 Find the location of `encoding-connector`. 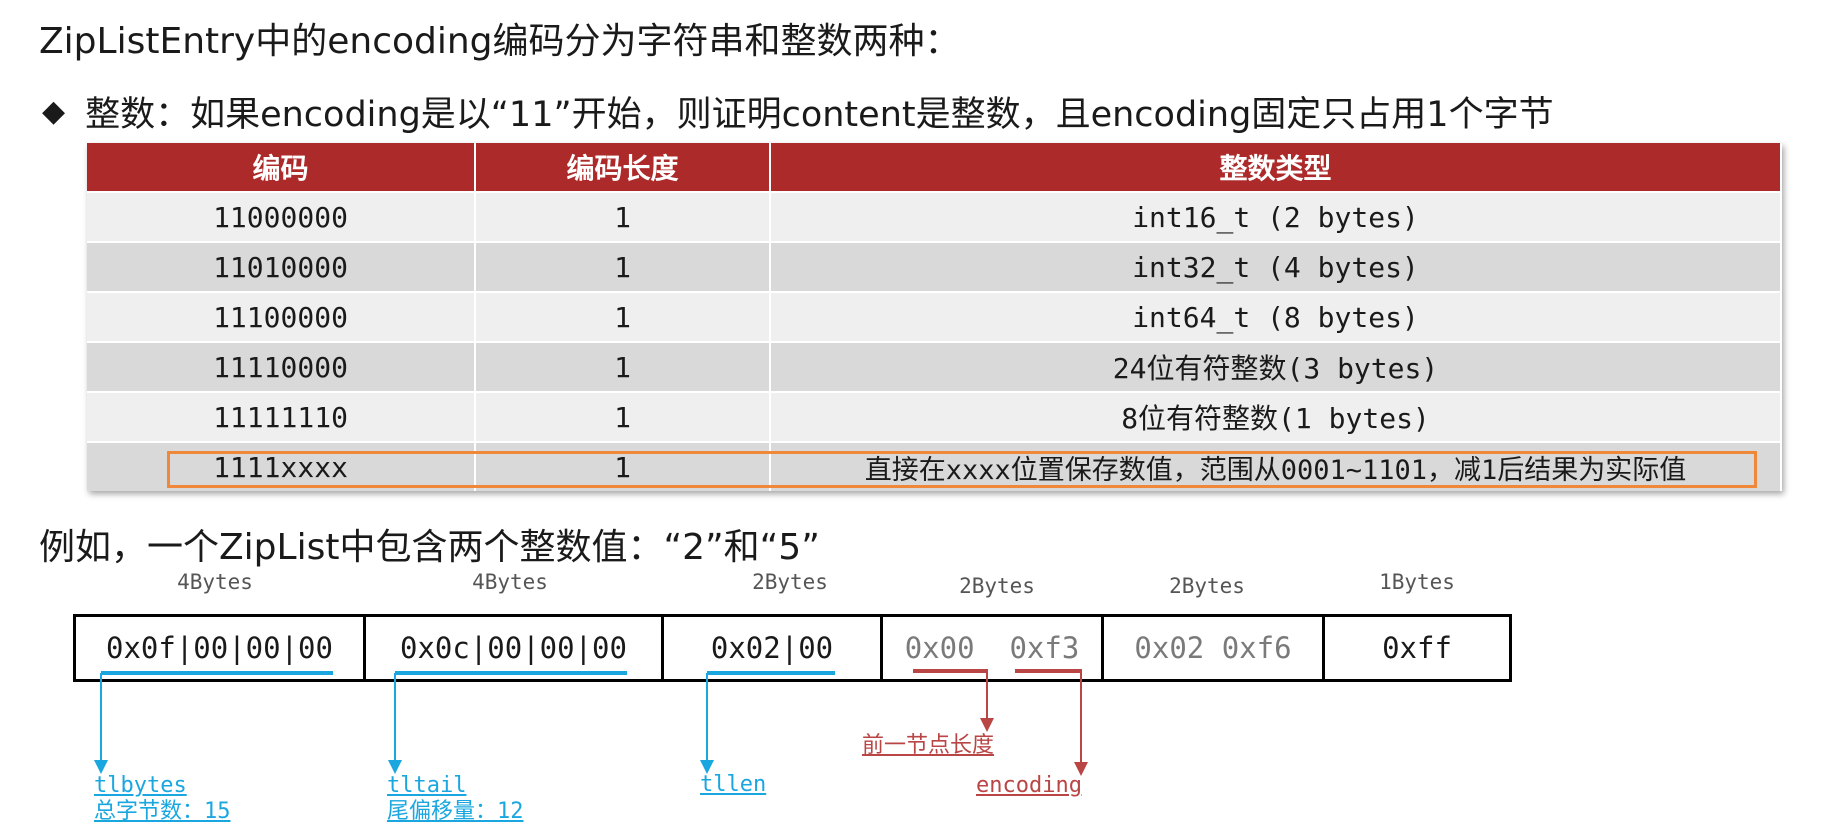

encoding-connector is located at coordinates (1081, 717).